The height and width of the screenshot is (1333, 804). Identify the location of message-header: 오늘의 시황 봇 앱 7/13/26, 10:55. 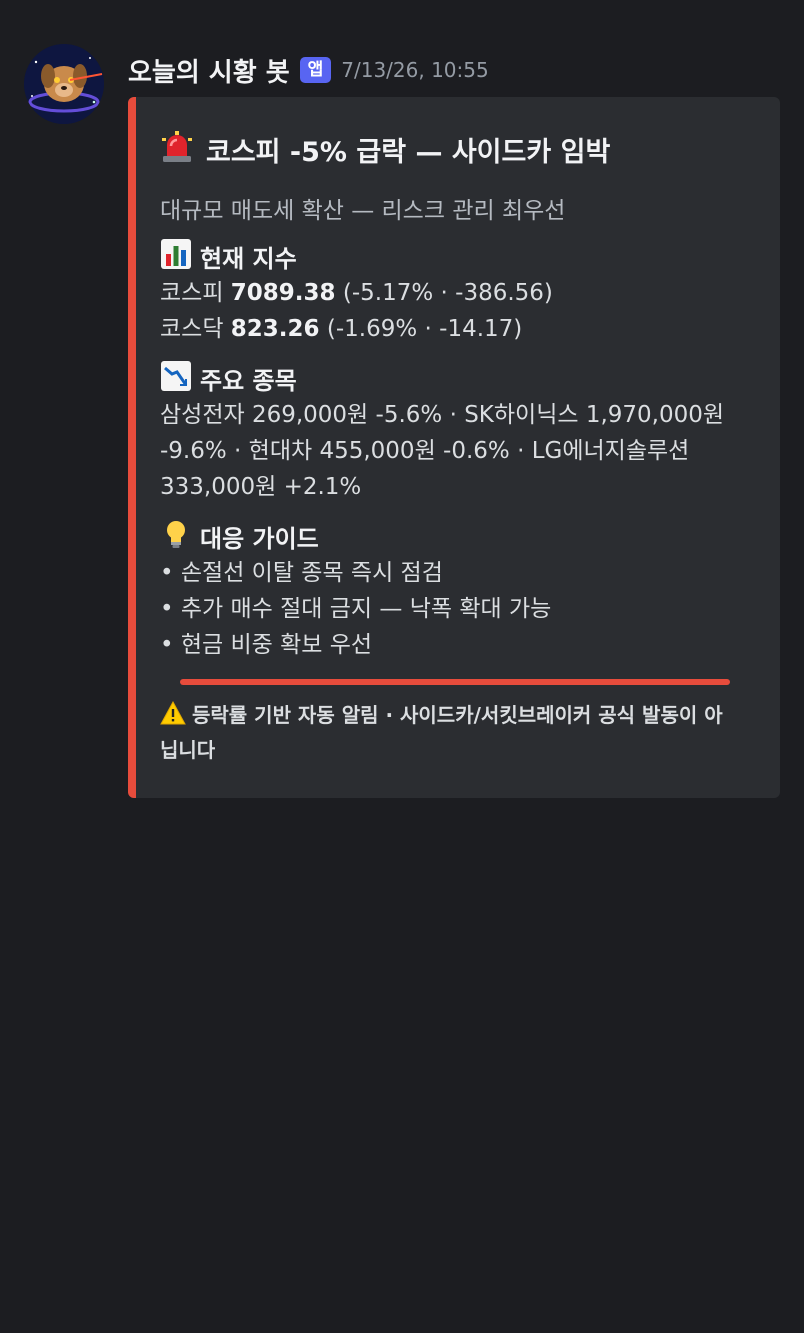
(308, 70).